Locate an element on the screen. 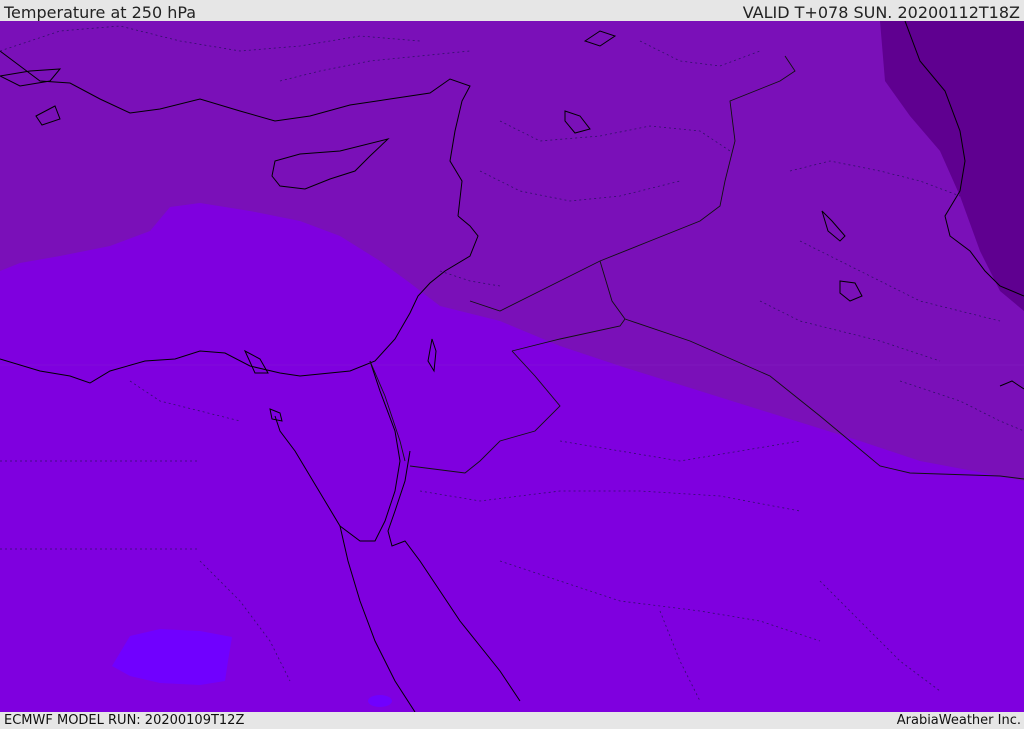  brand-credit: ArabiaWeather Inc. is located at coordinates (958, 720).